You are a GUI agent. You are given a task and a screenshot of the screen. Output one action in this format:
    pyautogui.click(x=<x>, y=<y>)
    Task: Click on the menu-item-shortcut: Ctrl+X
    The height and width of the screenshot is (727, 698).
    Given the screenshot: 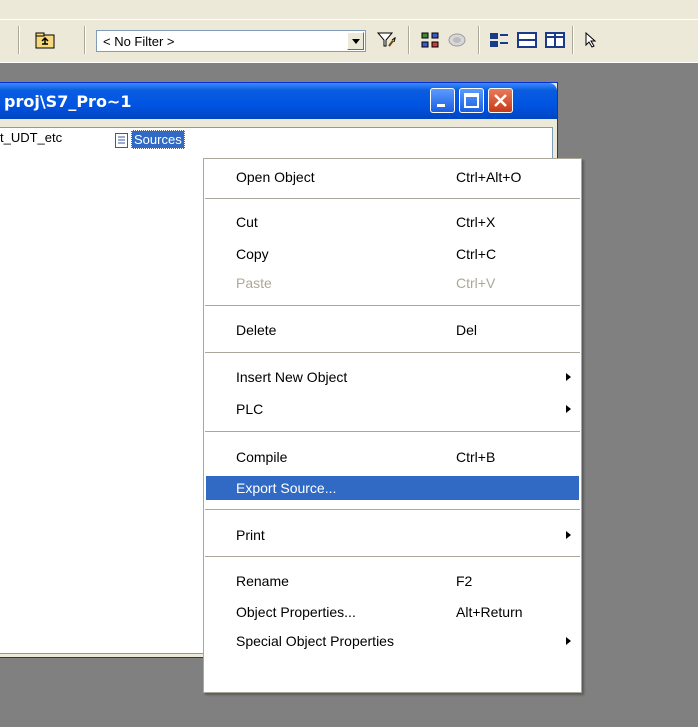 What is the action you would take?
    pyautogui.click(x=476, y=222)
    